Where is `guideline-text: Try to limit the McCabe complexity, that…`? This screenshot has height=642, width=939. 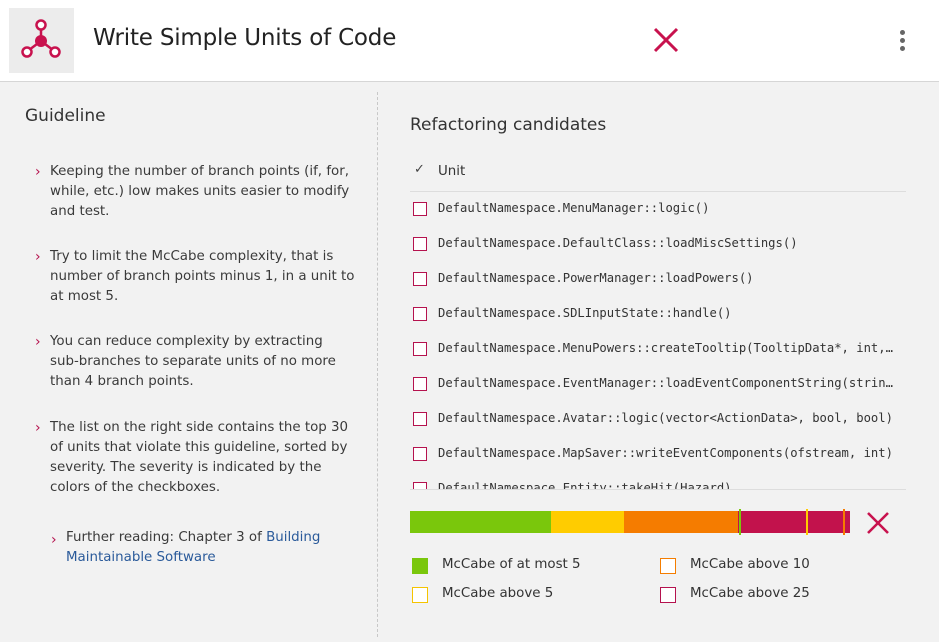
guideline-text: Try to limit the McCabe complexity, that… is located at coordinates (202, 276).